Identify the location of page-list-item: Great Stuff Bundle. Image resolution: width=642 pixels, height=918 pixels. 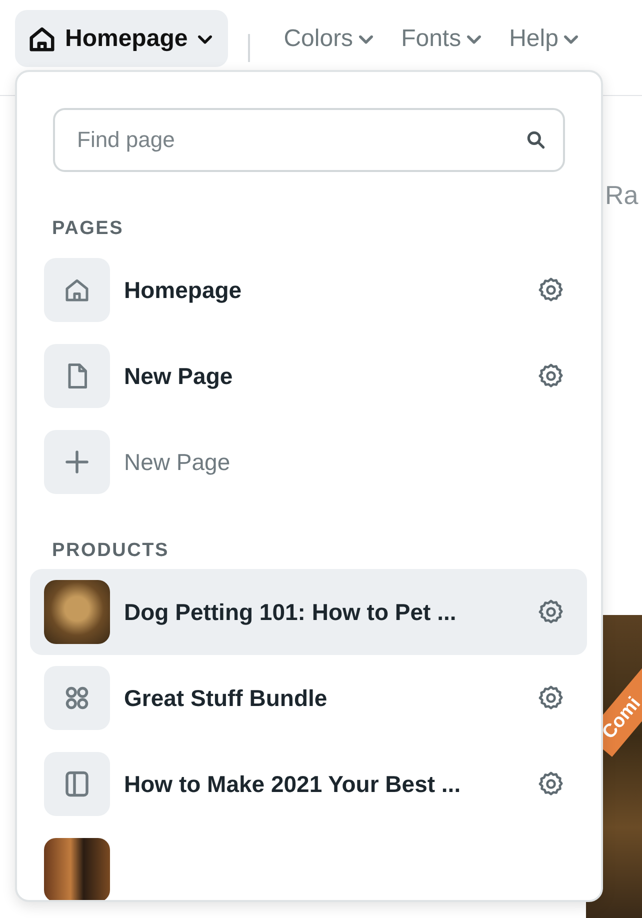
(308, 698).